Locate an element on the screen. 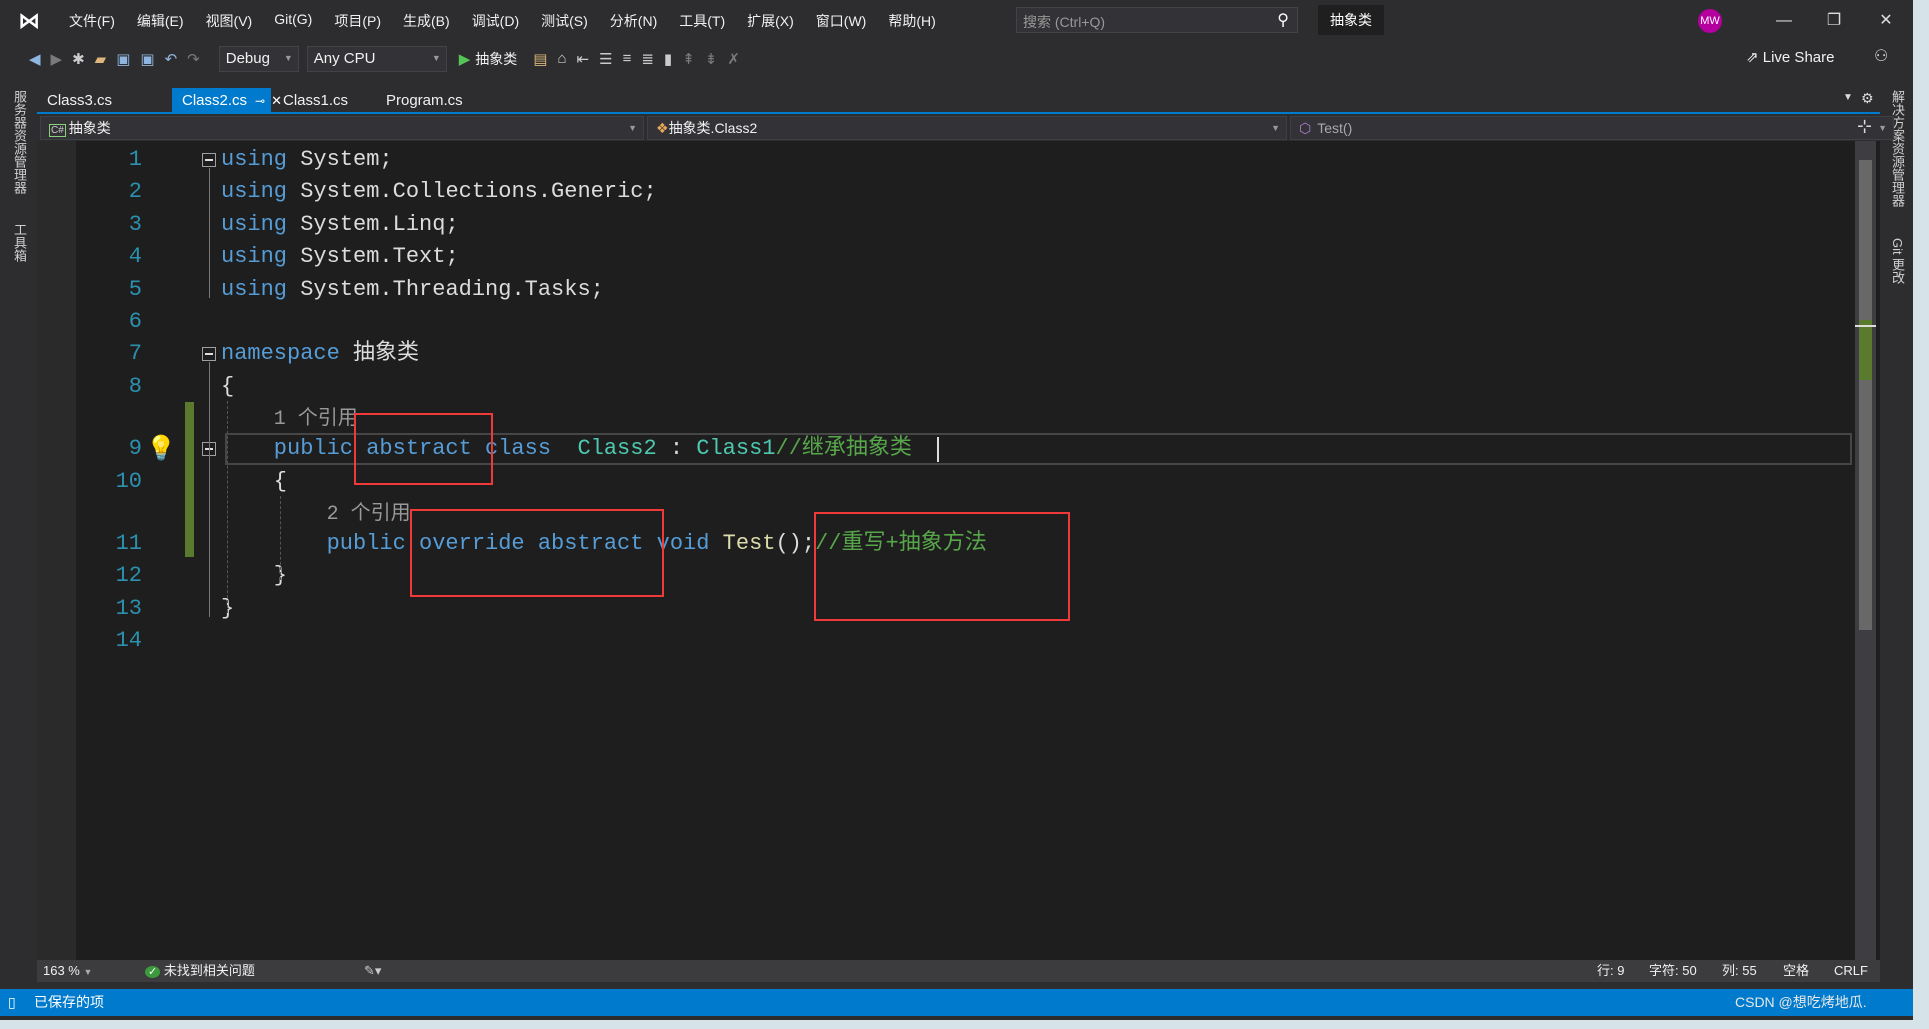 This screenshot has height=1029, width=1929. redo-icon: ↷ is located at coordinates (193, 59).